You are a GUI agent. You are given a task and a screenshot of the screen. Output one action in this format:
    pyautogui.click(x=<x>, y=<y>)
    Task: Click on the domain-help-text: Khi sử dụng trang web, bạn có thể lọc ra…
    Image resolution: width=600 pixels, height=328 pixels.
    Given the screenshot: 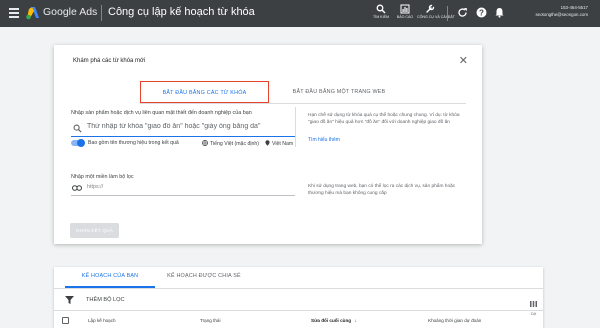 What is the action you would take?
    pyautogui.click(x=382, y=190)
    